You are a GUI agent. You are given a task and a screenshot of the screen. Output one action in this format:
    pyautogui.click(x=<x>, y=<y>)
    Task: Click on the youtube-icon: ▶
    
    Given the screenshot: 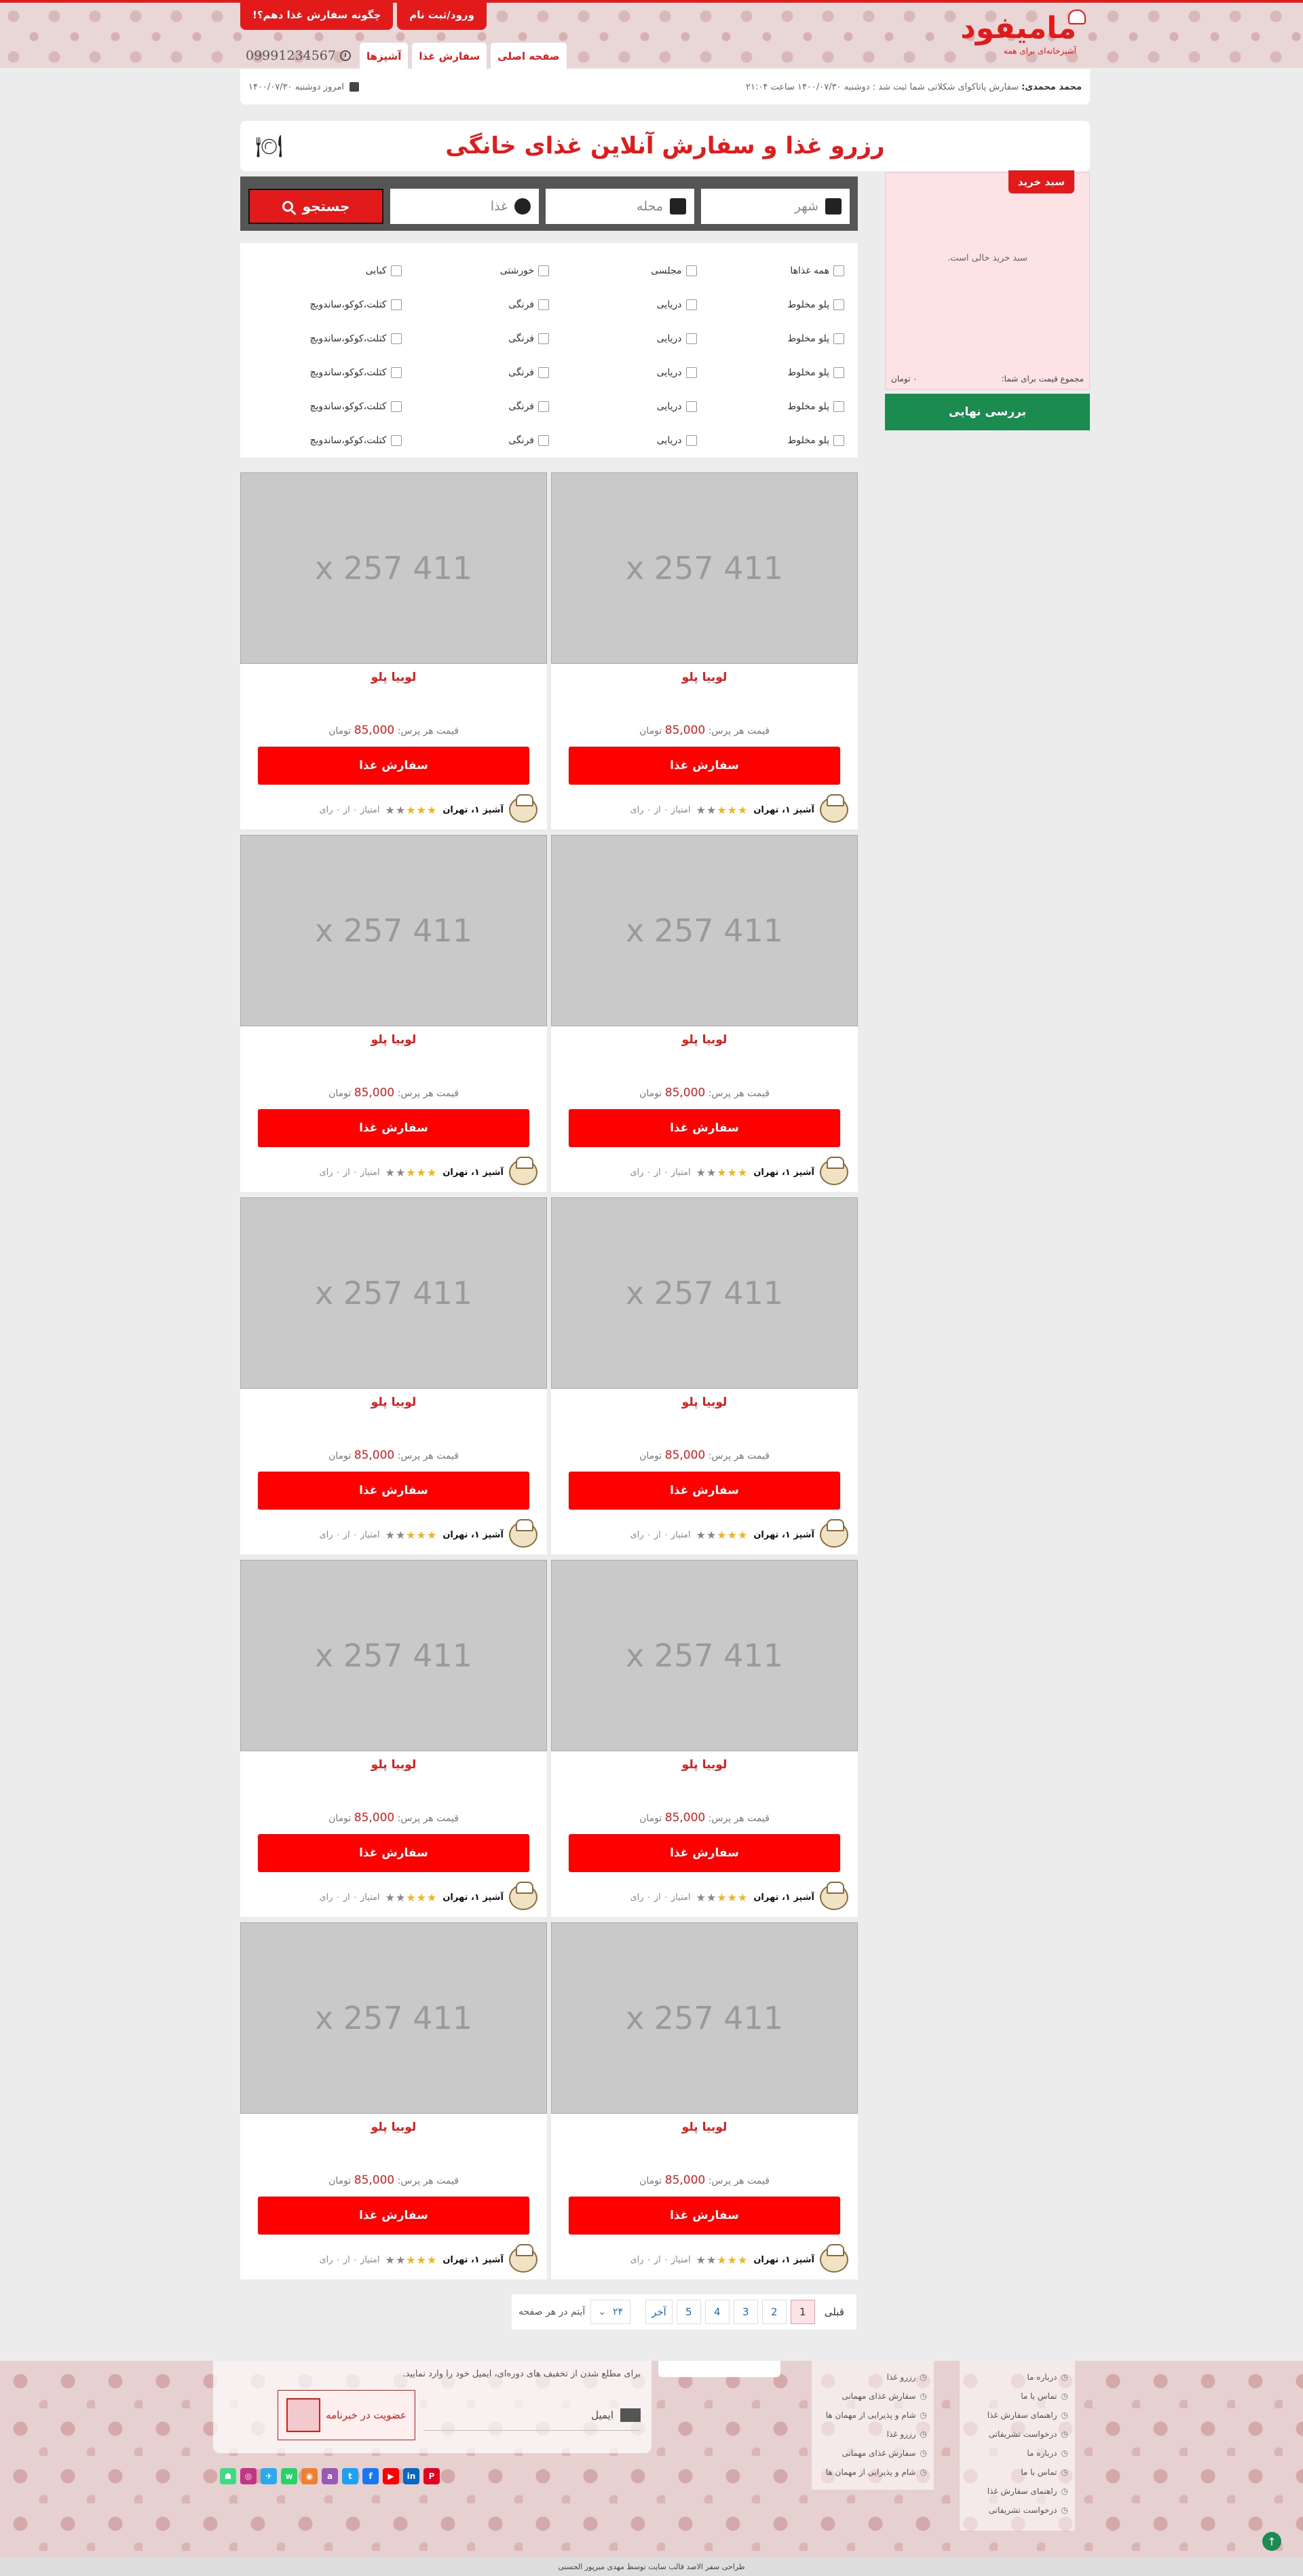 What is the action you would take?
    pyautogui.click(x=391, y=2476)
    